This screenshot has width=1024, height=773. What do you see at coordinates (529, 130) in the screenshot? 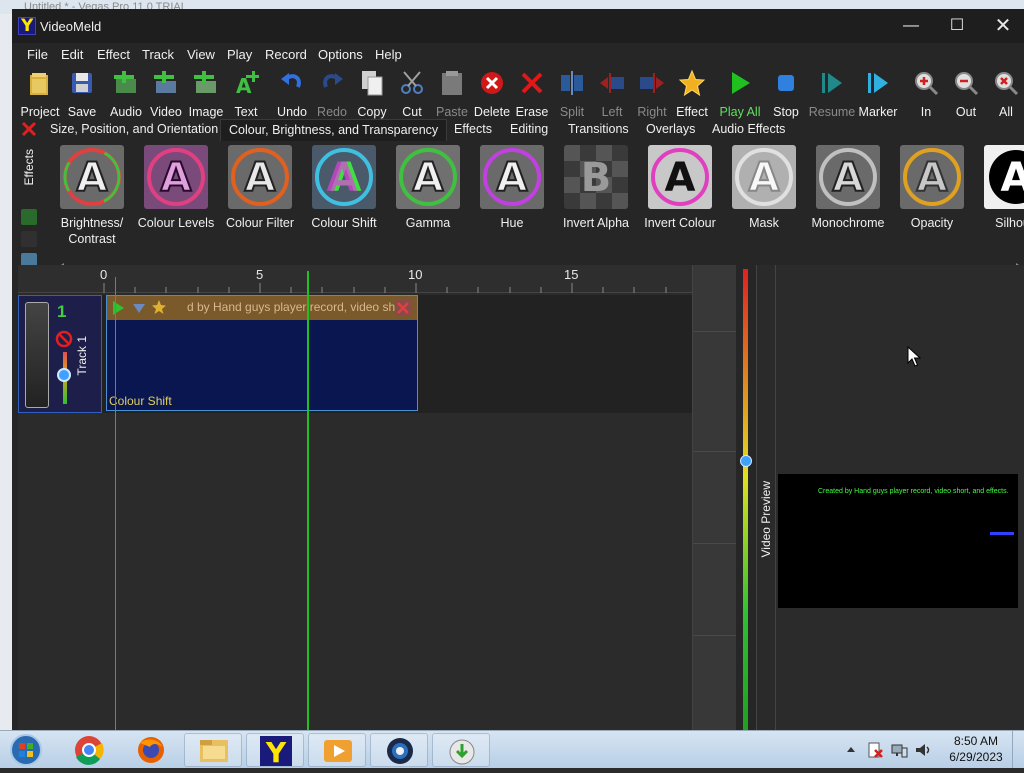
I see `tab-editing: Editing` at bounding box center [529, 130].